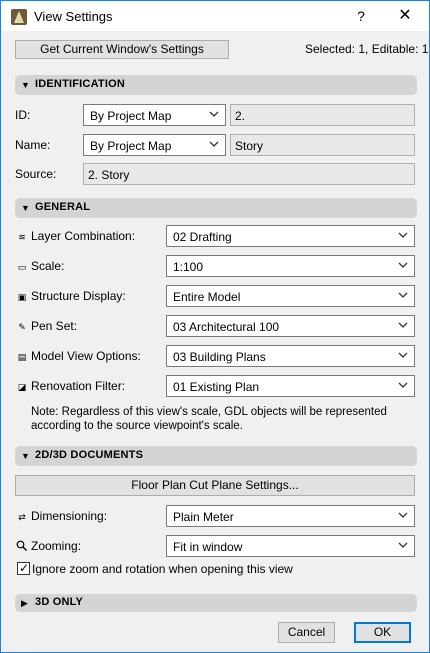  I want to click on section-identification-label: IDENTIFICATION, so click(80, 84).